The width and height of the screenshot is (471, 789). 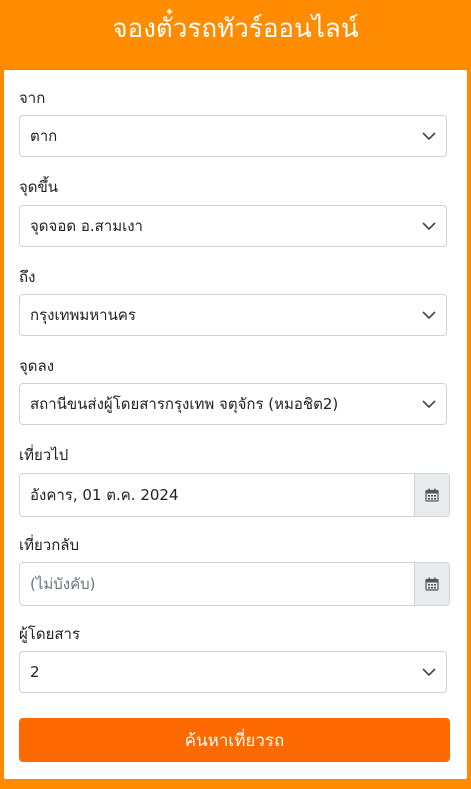 I want to click on page-header: จองตั๋วรถทัวร์ออนไลน์, so click(x=235, y=28).